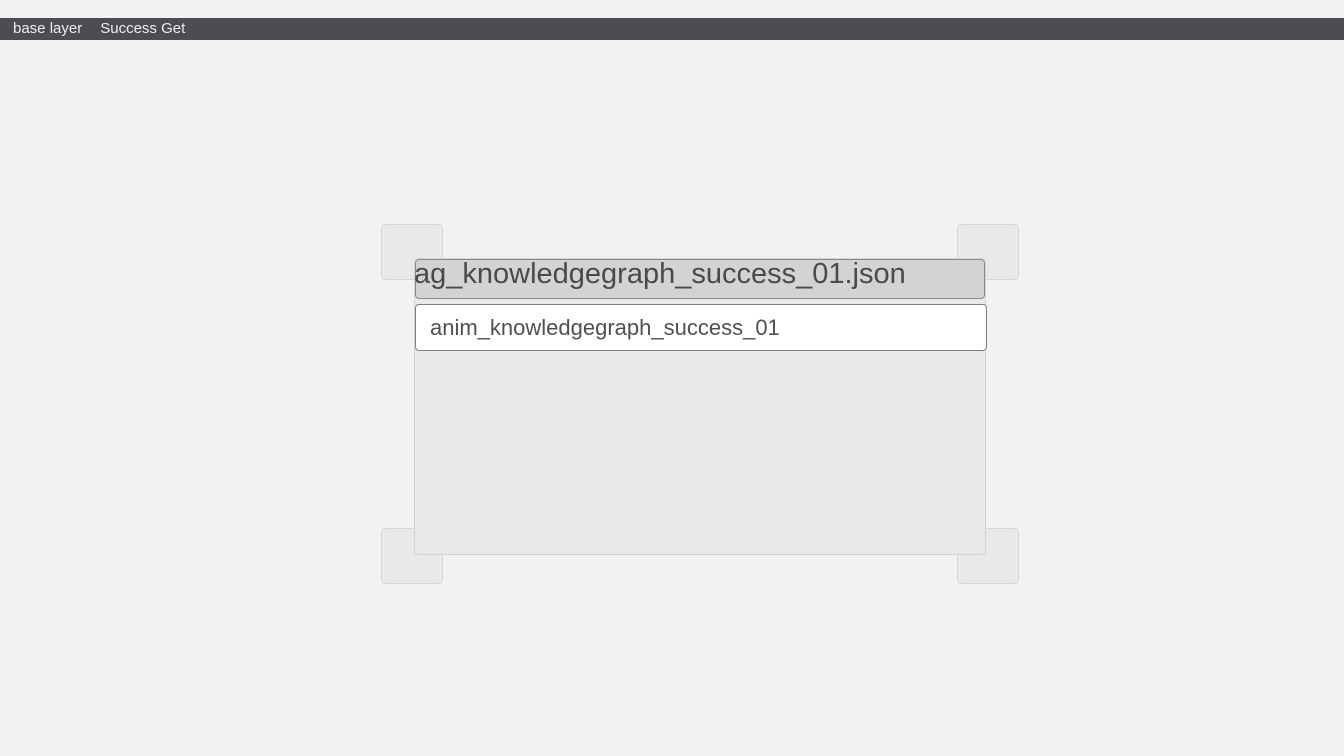  What do you see at coordinates (142, 29) in the screenshot?
I see `breadcrumb-item-success-get: Success Get` at bounding box center [142, 29].